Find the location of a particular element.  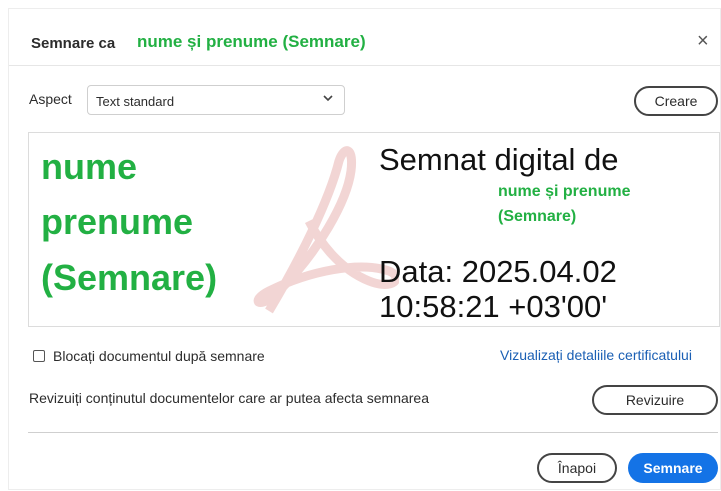

preview-name-line: prenume is located at coordinates (117, 221).